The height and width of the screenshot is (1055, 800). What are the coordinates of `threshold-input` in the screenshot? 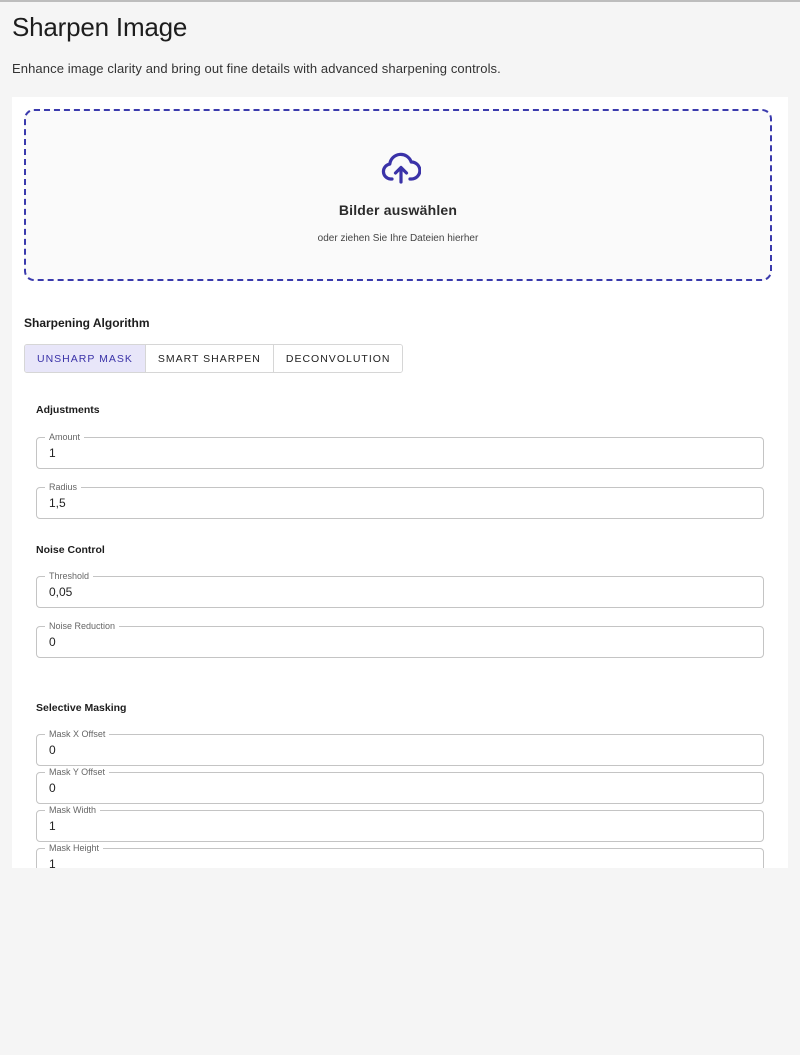 It's located at (401, 592).